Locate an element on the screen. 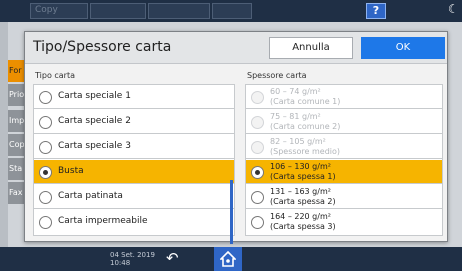  bottom-bar: 04 Set. 2019 10:48 ↶ is located at coordinates (231, 259).